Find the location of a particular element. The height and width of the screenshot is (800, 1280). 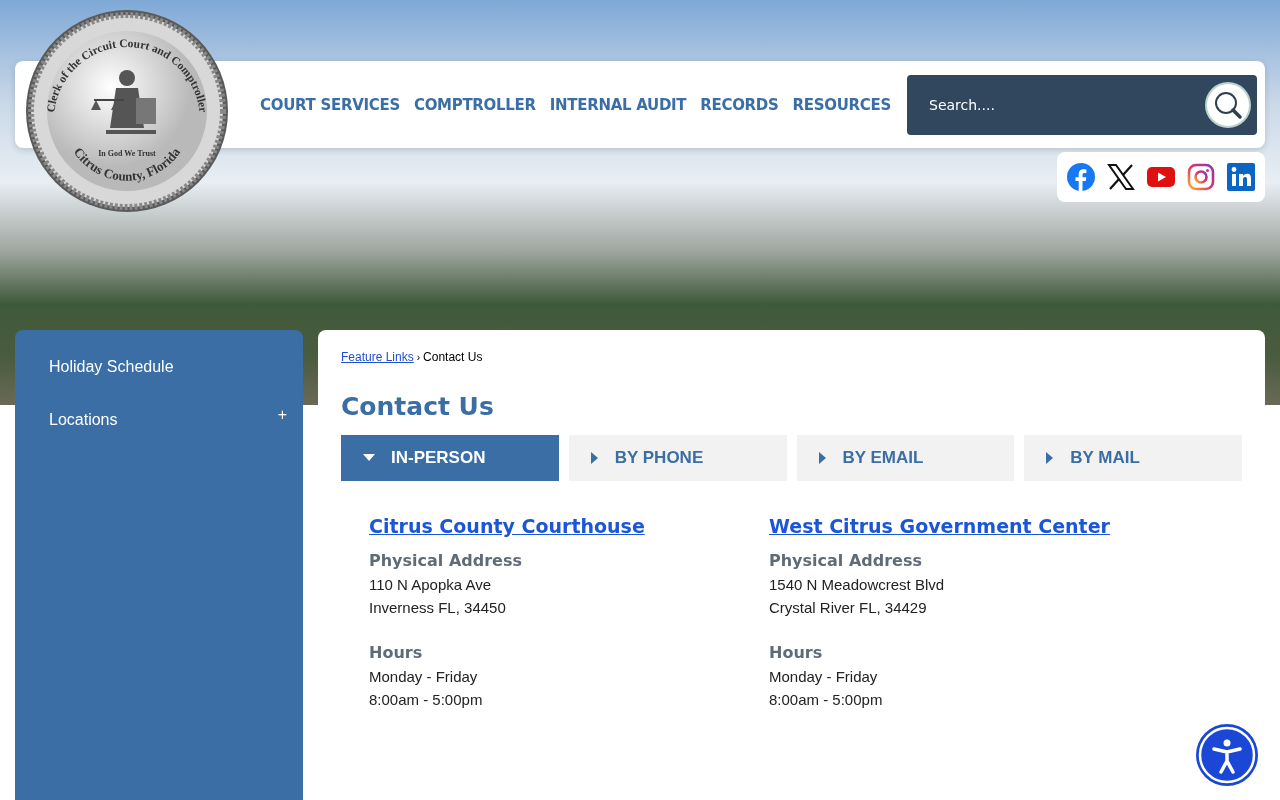

detail-text: Crystal River FL, 34429 is located at coordinates (848, 608).